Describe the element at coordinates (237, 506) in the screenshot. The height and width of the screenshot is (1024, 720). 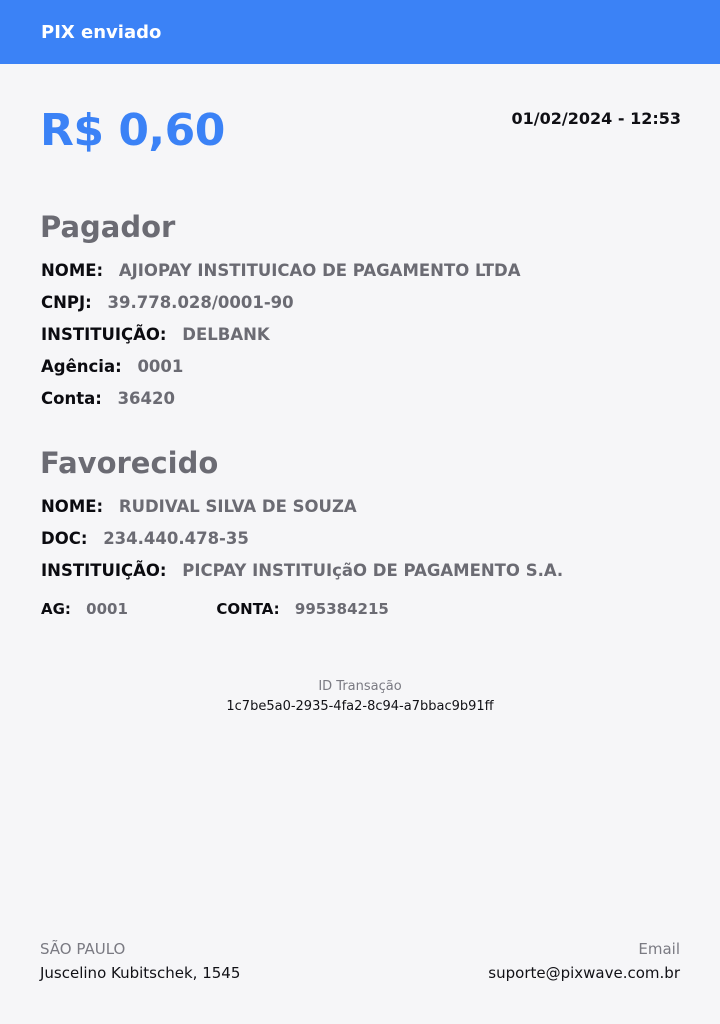
I see `payee-name-value: RUDIVAL SILVA DE SOUZA` at that location.